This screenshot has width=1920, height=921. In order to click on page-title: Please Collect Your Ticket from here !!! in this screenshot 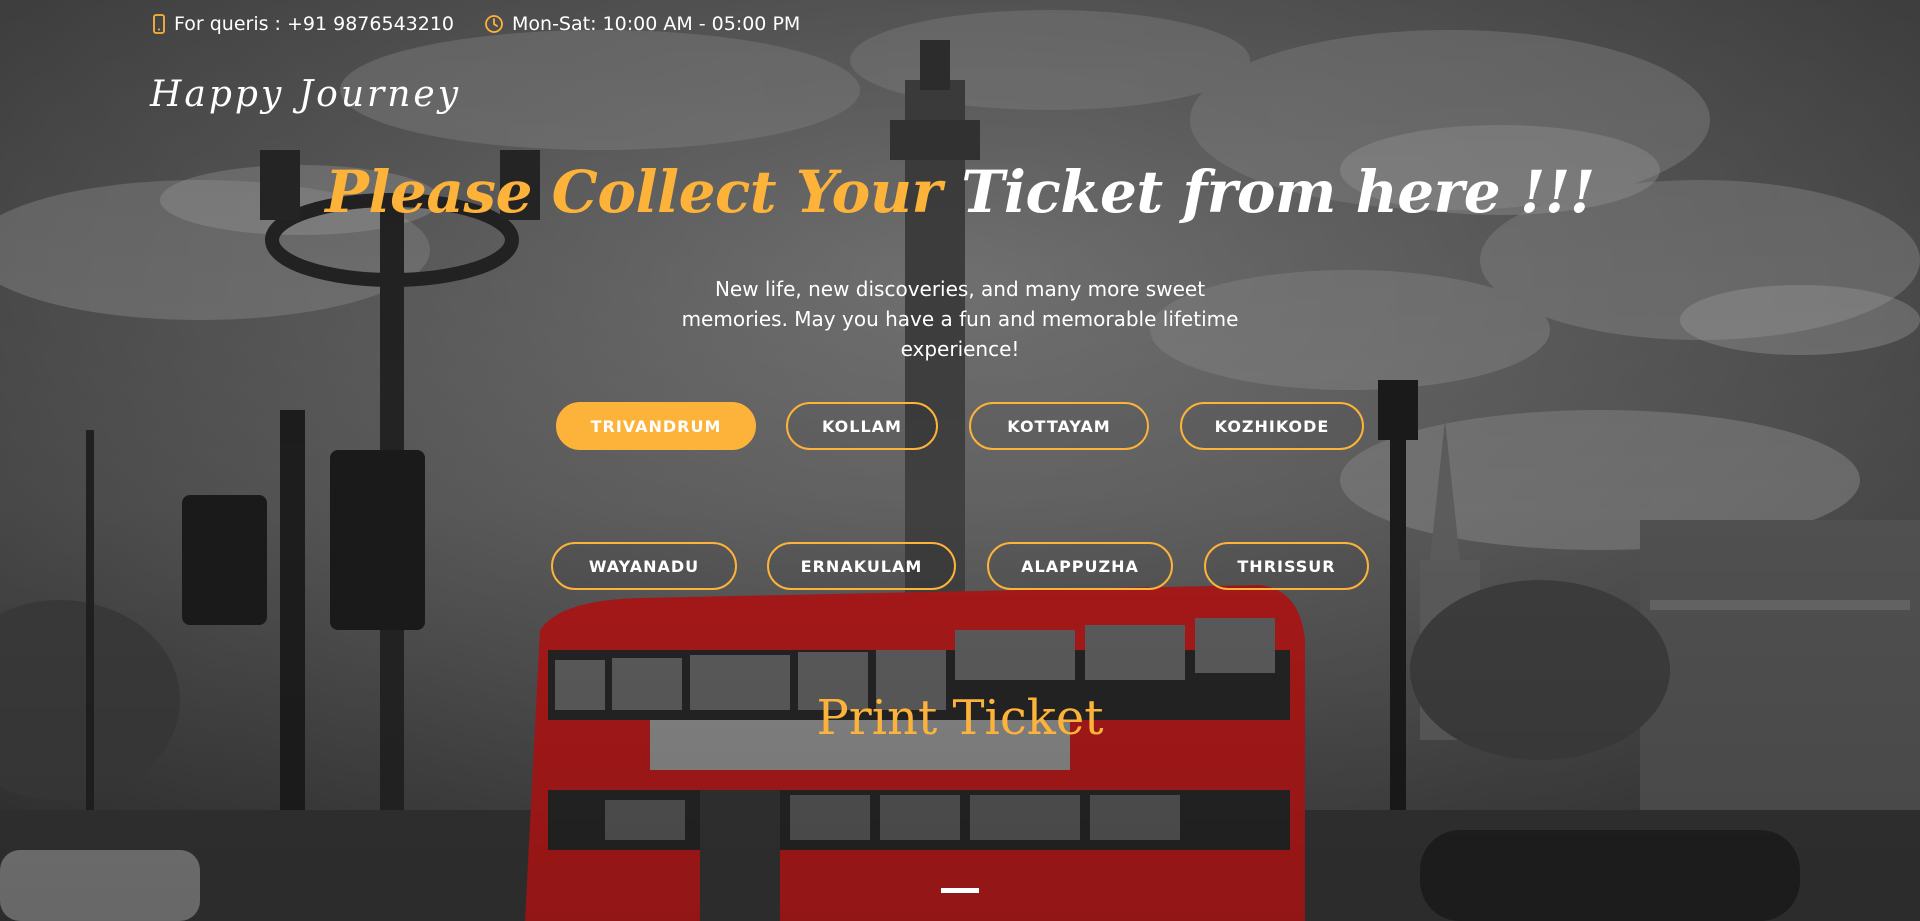, I will do `click(960, 192)`.